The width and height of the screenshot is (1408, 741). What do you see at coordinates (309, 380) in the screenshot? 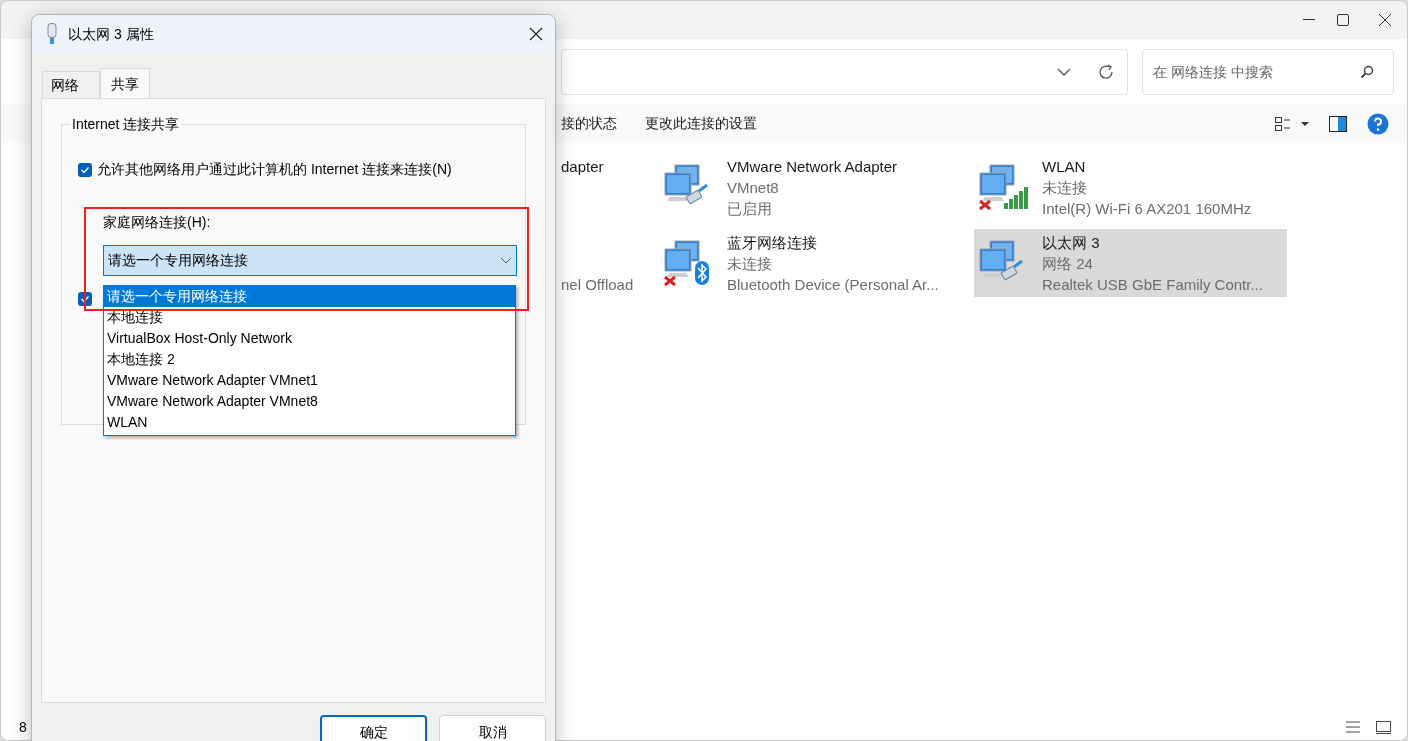
I see `dropdown-option: VMware Network Adapter VMnet1` at bounding box center [309, 380].